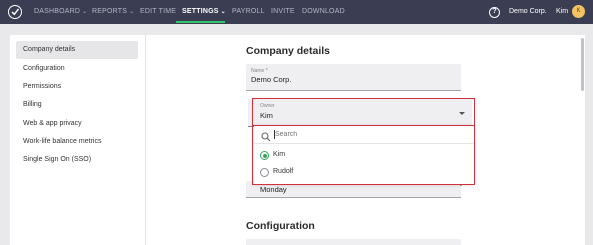 Image resolution: width=593 pixels, height=245 pixels. I want to click on sidebar-item-web-app-privacy: Web & app privacy, so click(77, 124).